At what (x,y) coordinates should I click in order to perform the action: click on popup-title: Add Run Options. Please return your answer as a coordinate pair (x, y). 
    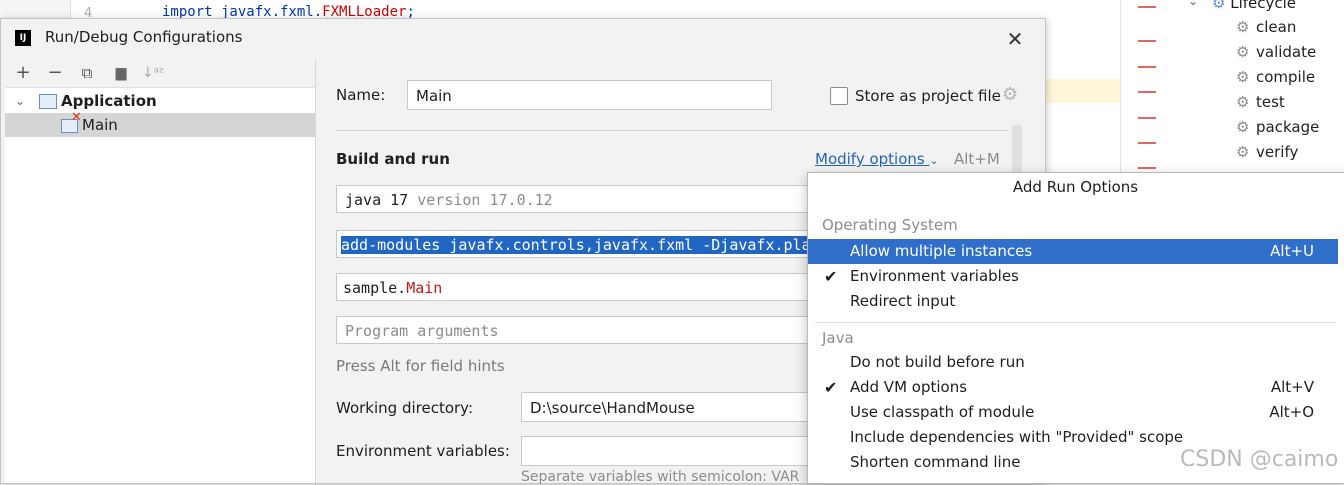
    Looking at the image, I should click on (1075, 187).